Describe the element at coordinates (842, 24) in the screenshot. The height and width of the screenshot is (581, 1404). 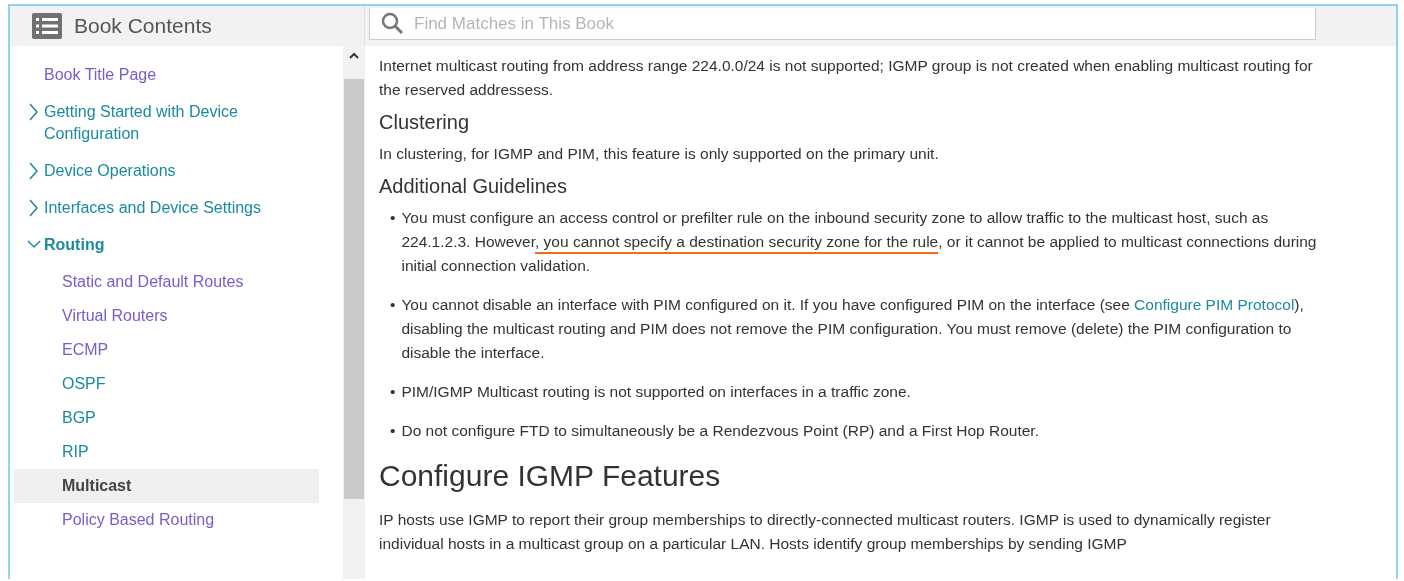
I see `search-field: Find Matches in This Book` at that location.